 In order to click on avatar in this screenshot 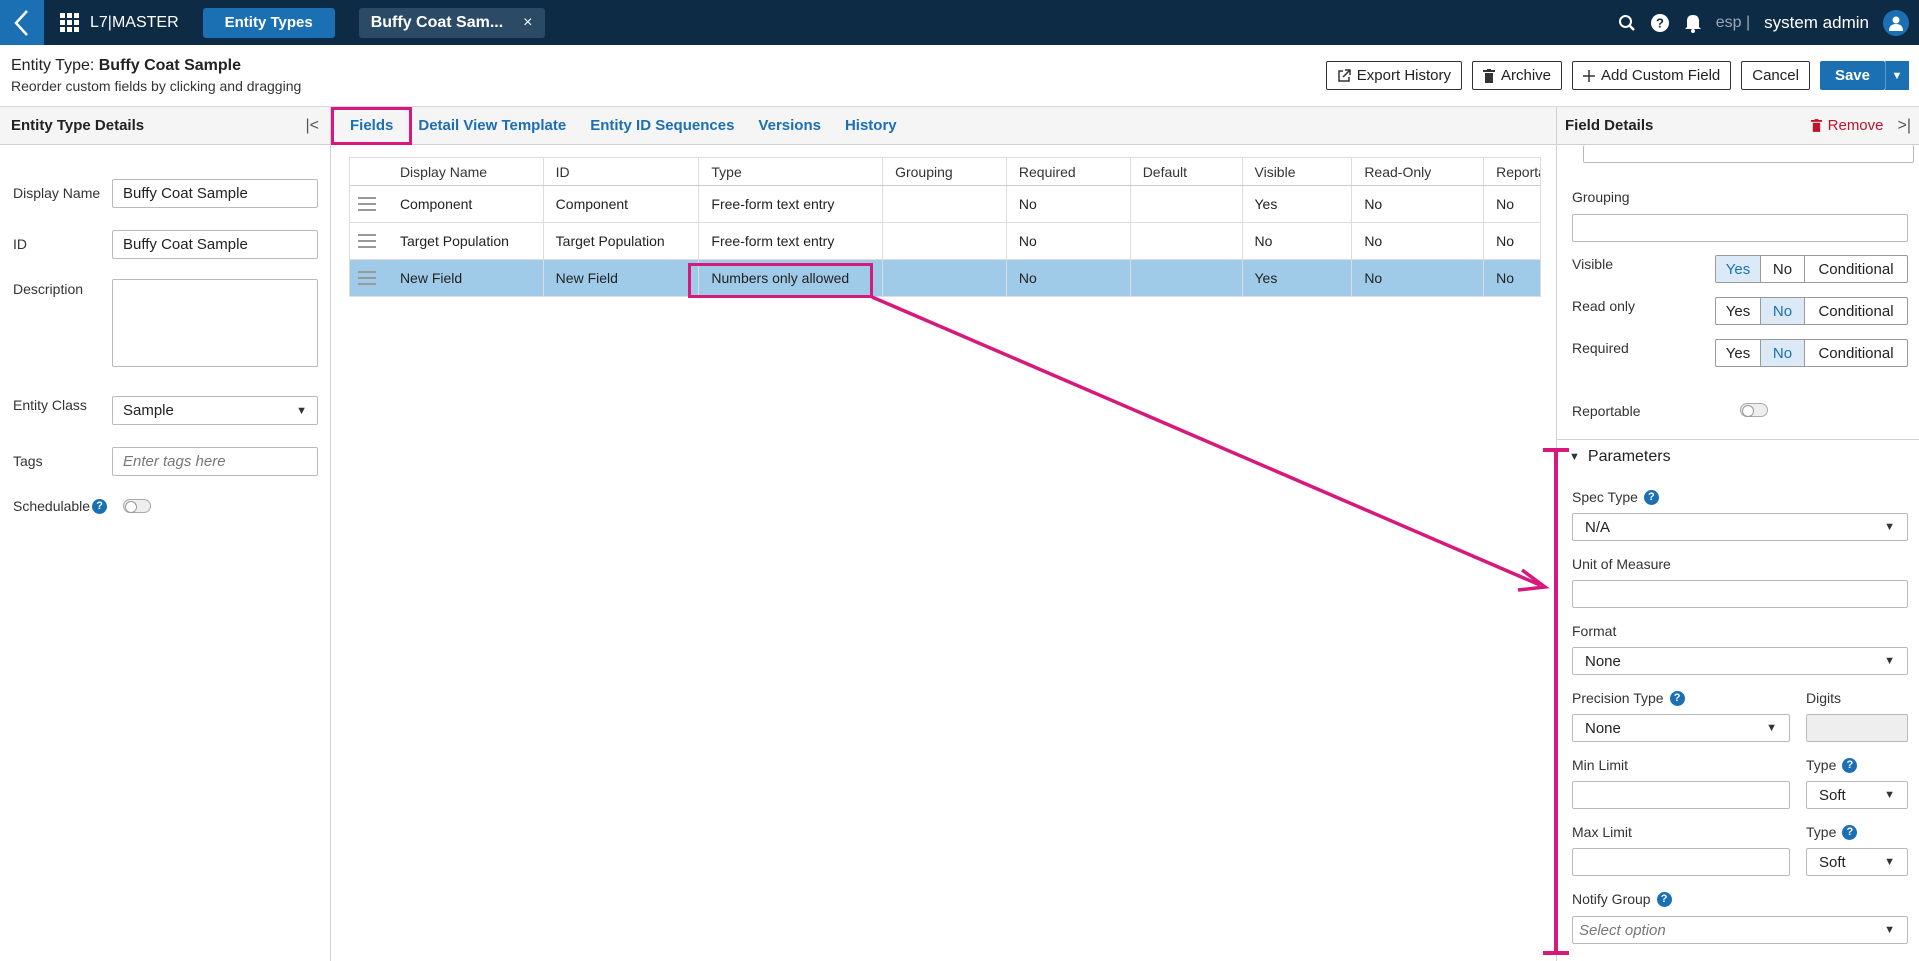, I will do `click(1896, 22)`.